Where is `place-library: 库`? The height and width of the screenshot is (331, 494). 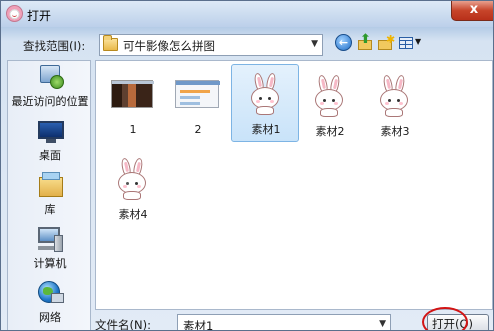 place-library: 库 is located at coordinates (50, 193).